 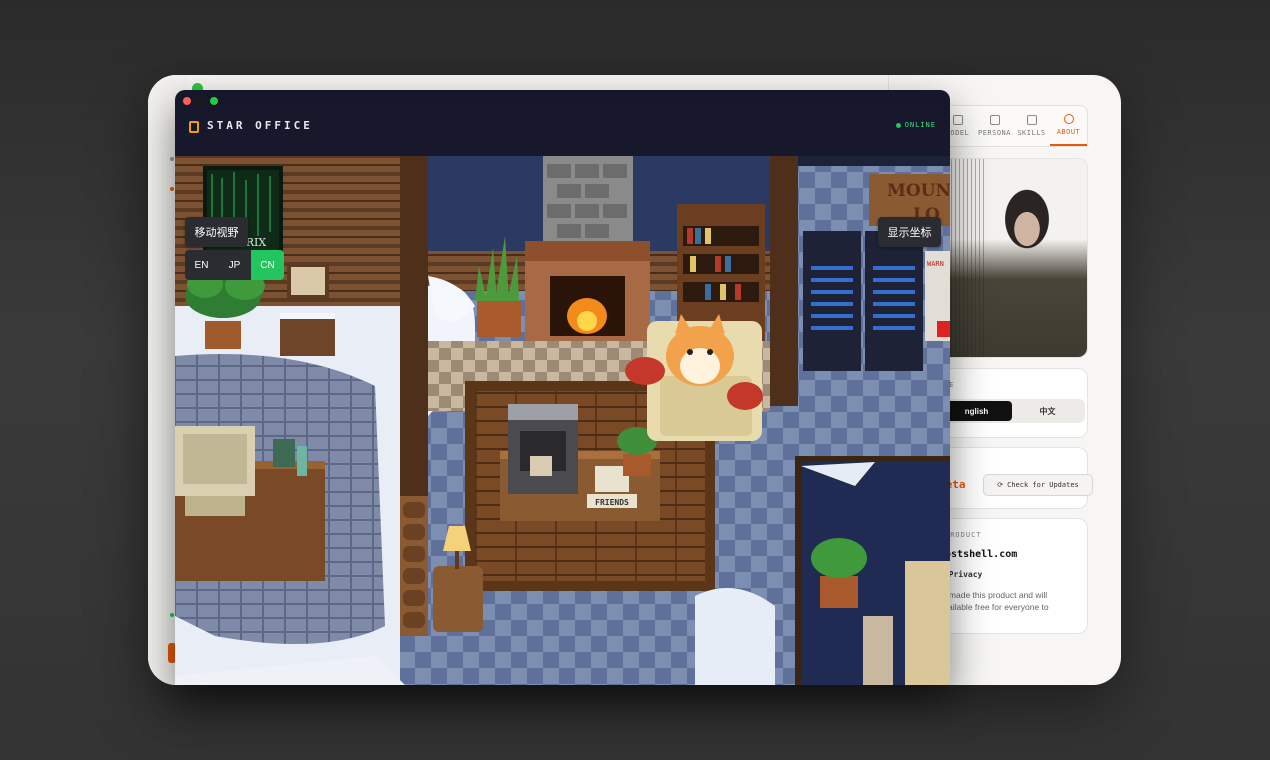 What do you see at coordinates (1031, 126) in the screenshot?
I see `tab-skills: SKILLS` at bounding box center [1031, 126].